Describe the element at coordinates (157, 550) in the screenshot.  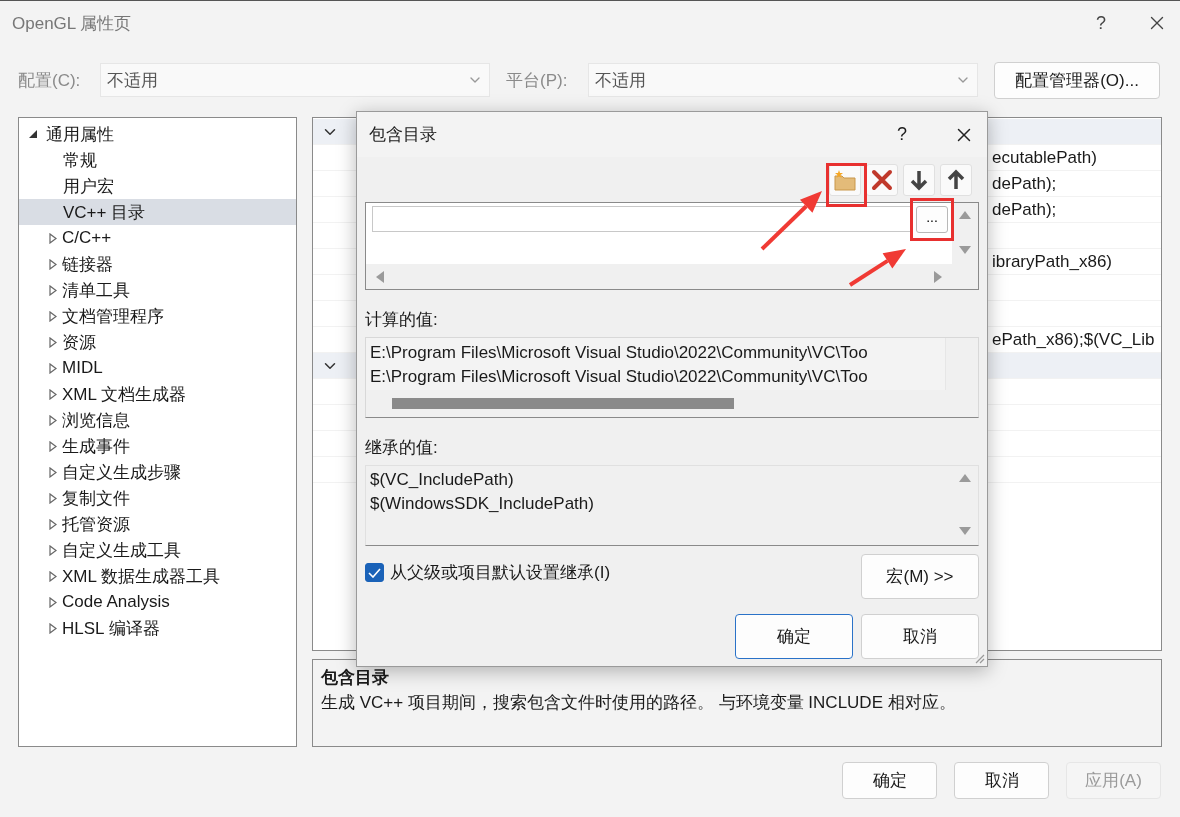
I see `tree-item: 自定义生成工具` at that location.